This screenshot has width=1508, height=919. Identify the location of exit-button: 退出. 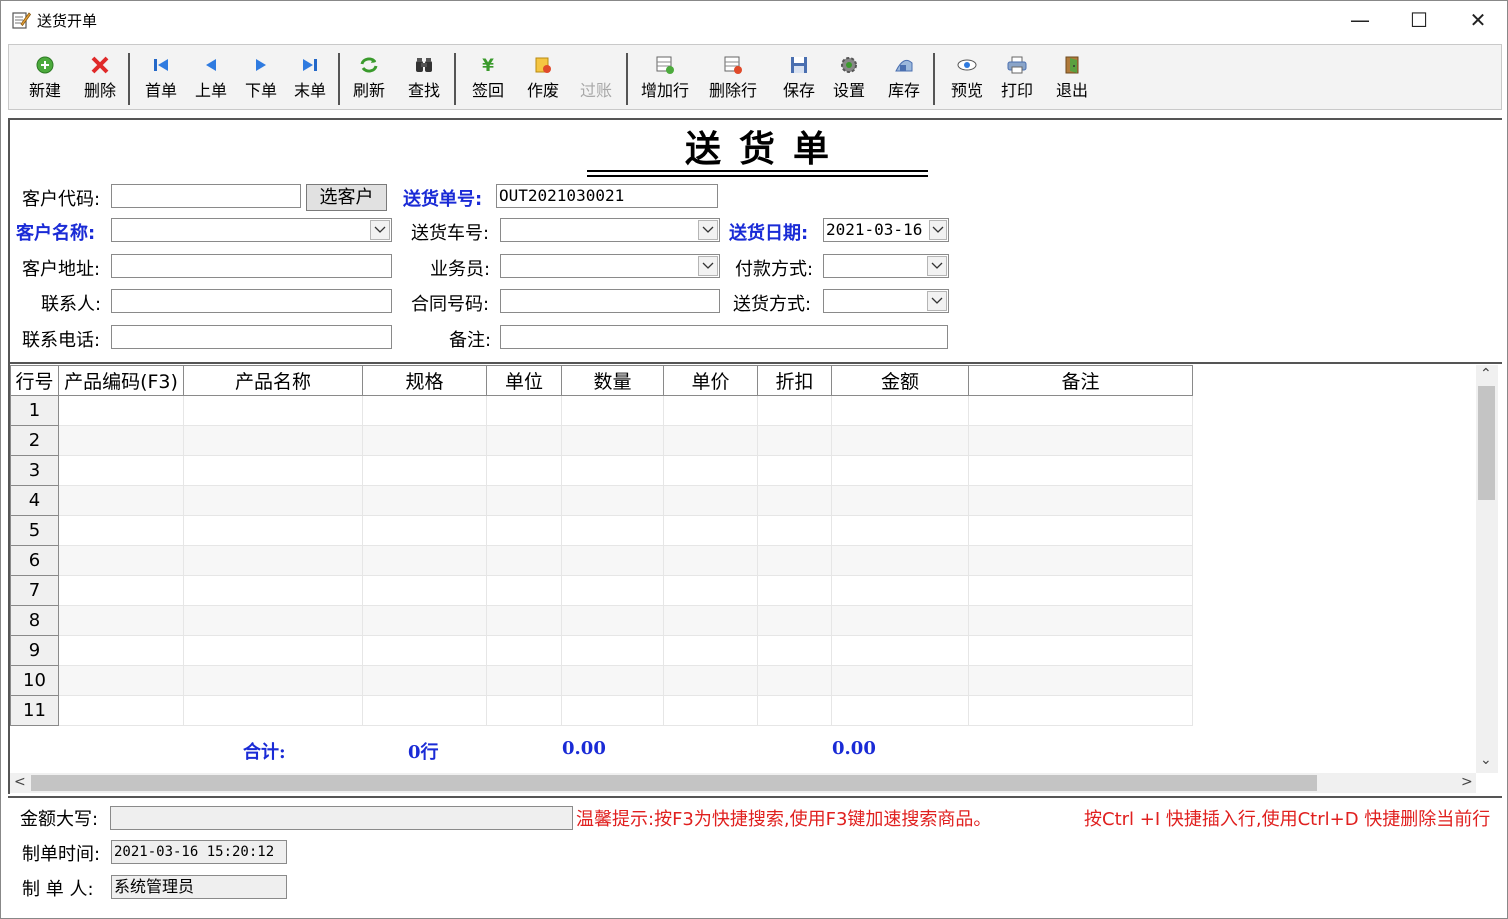
(1072, 79).